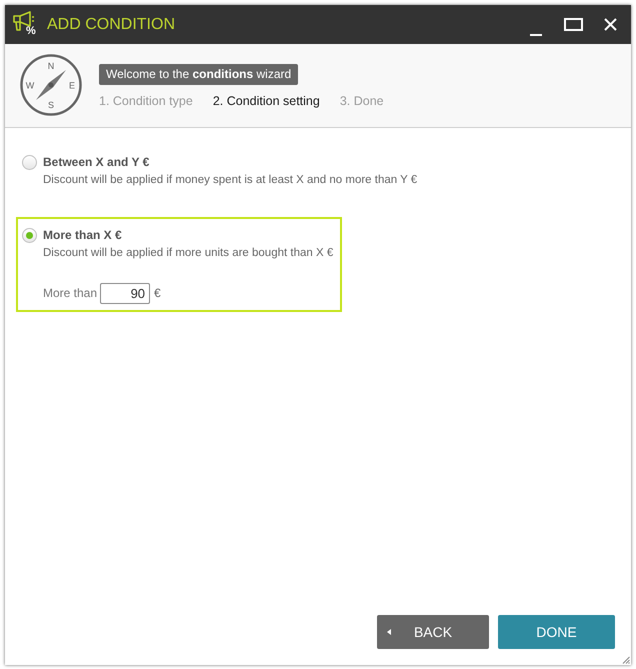 The width and height of the screenshot is (636, 669). Describe the element at coordinates (362, 101) in the screenshot. I see `wizard-step: 3. Done` at that location.